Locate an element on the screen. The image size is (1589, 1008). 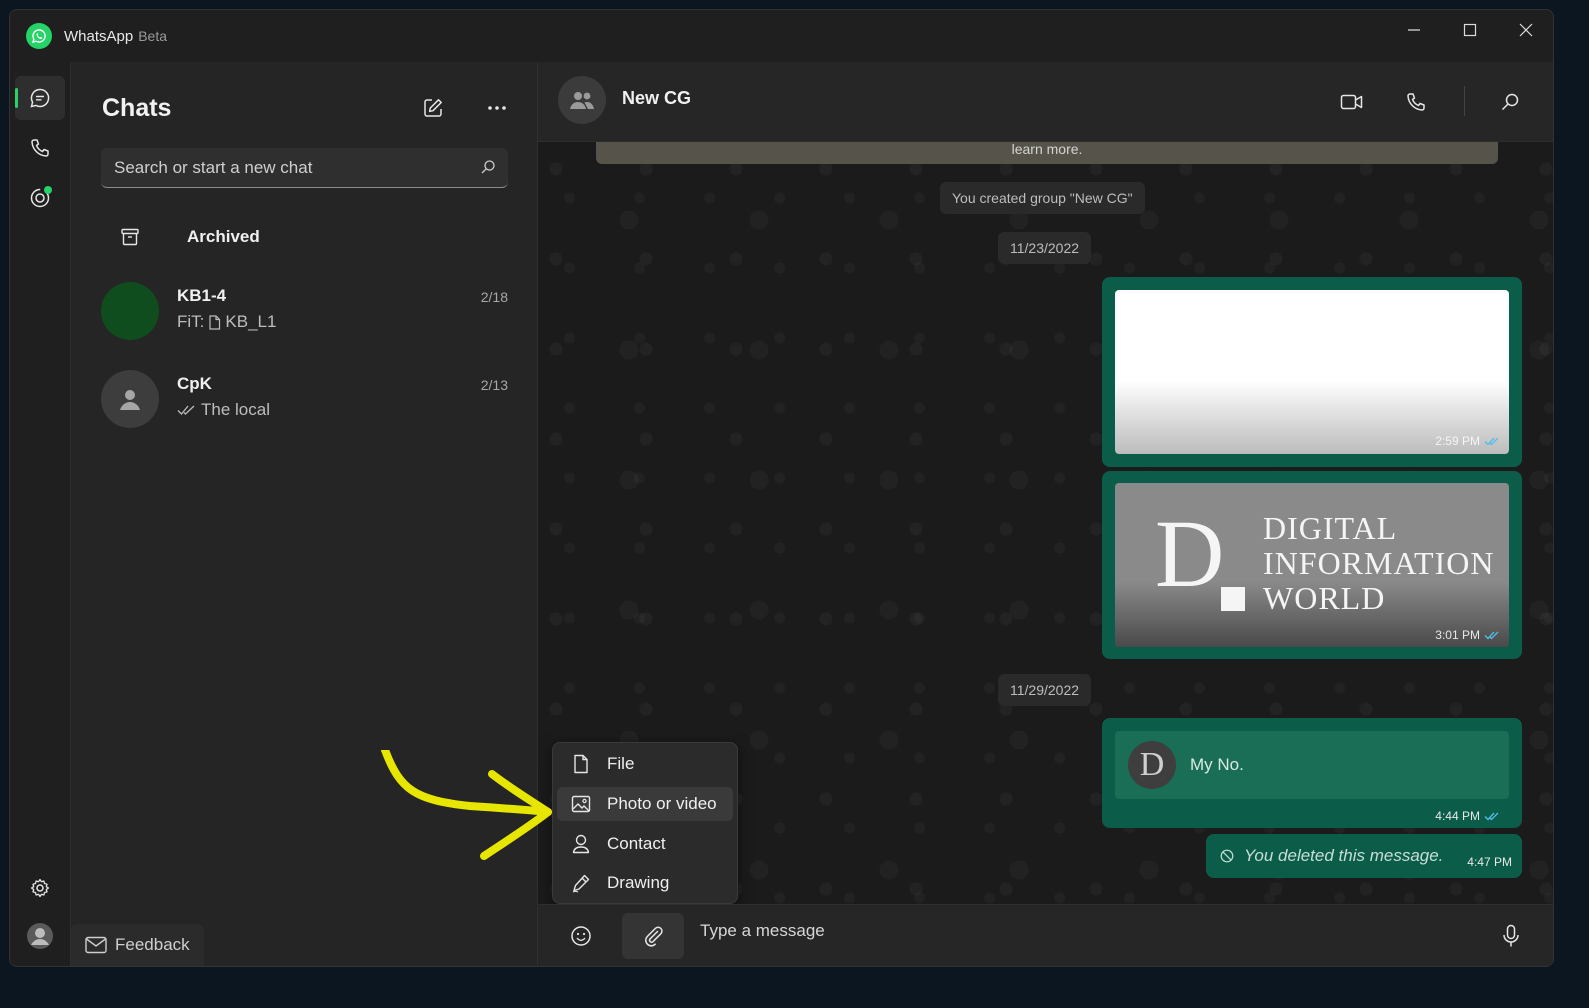
time-text: 4:44 PM is located at coordinates (1457, 816).